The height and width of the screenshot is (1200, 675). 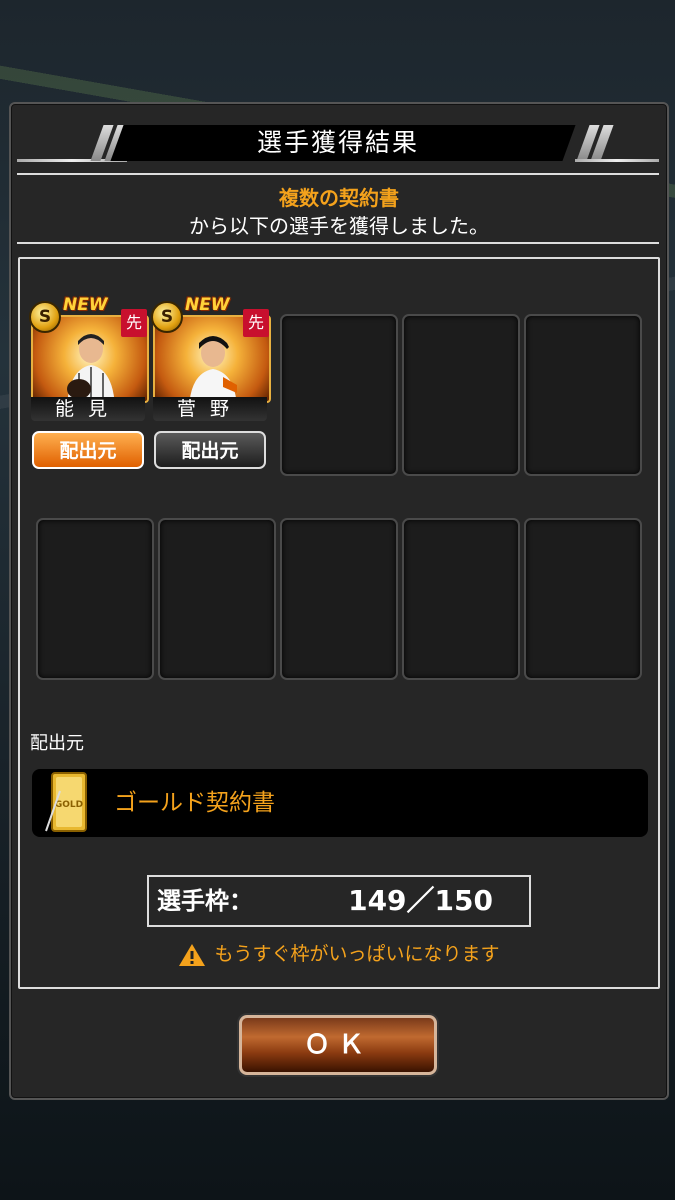 What do you see at coordinates (339, 901) in the screenshot?
I see `player-slots-box: 選手枠： 149／150` at bounding box center [339, 901].